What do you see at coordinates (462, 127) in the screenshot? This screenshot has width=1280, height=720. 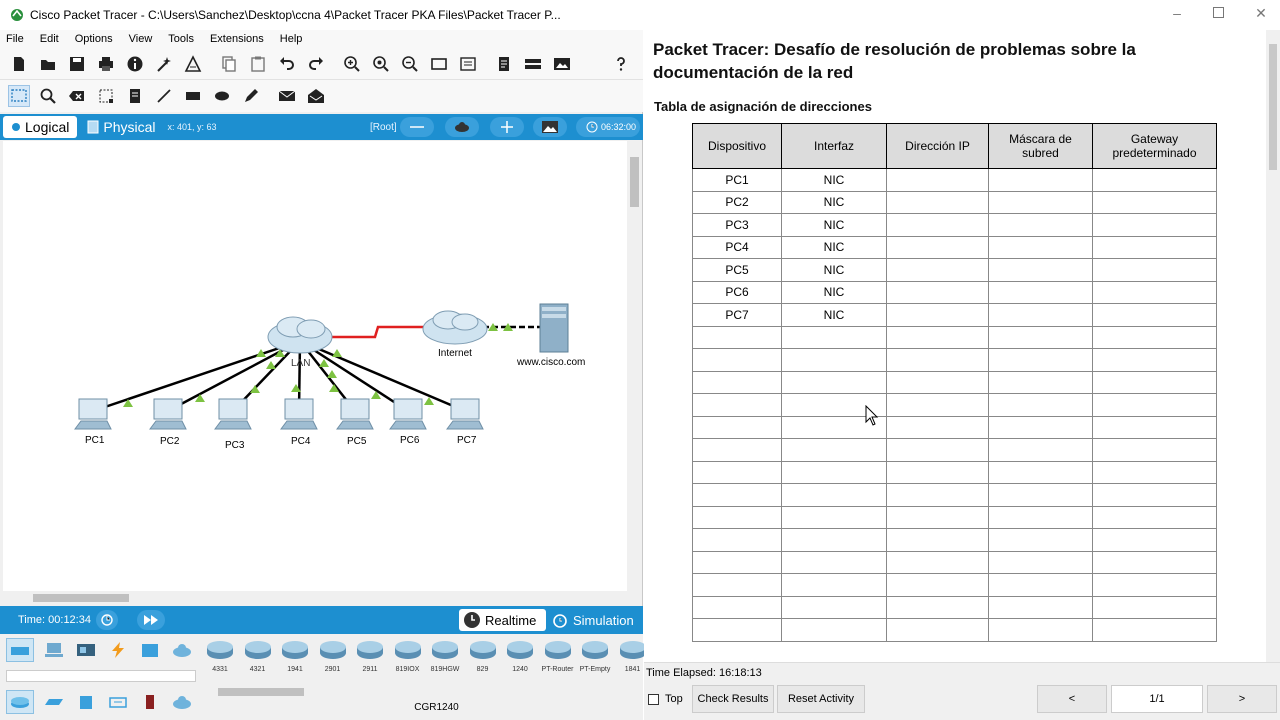 I see `cluster-button` at bounding box center [462, 127].